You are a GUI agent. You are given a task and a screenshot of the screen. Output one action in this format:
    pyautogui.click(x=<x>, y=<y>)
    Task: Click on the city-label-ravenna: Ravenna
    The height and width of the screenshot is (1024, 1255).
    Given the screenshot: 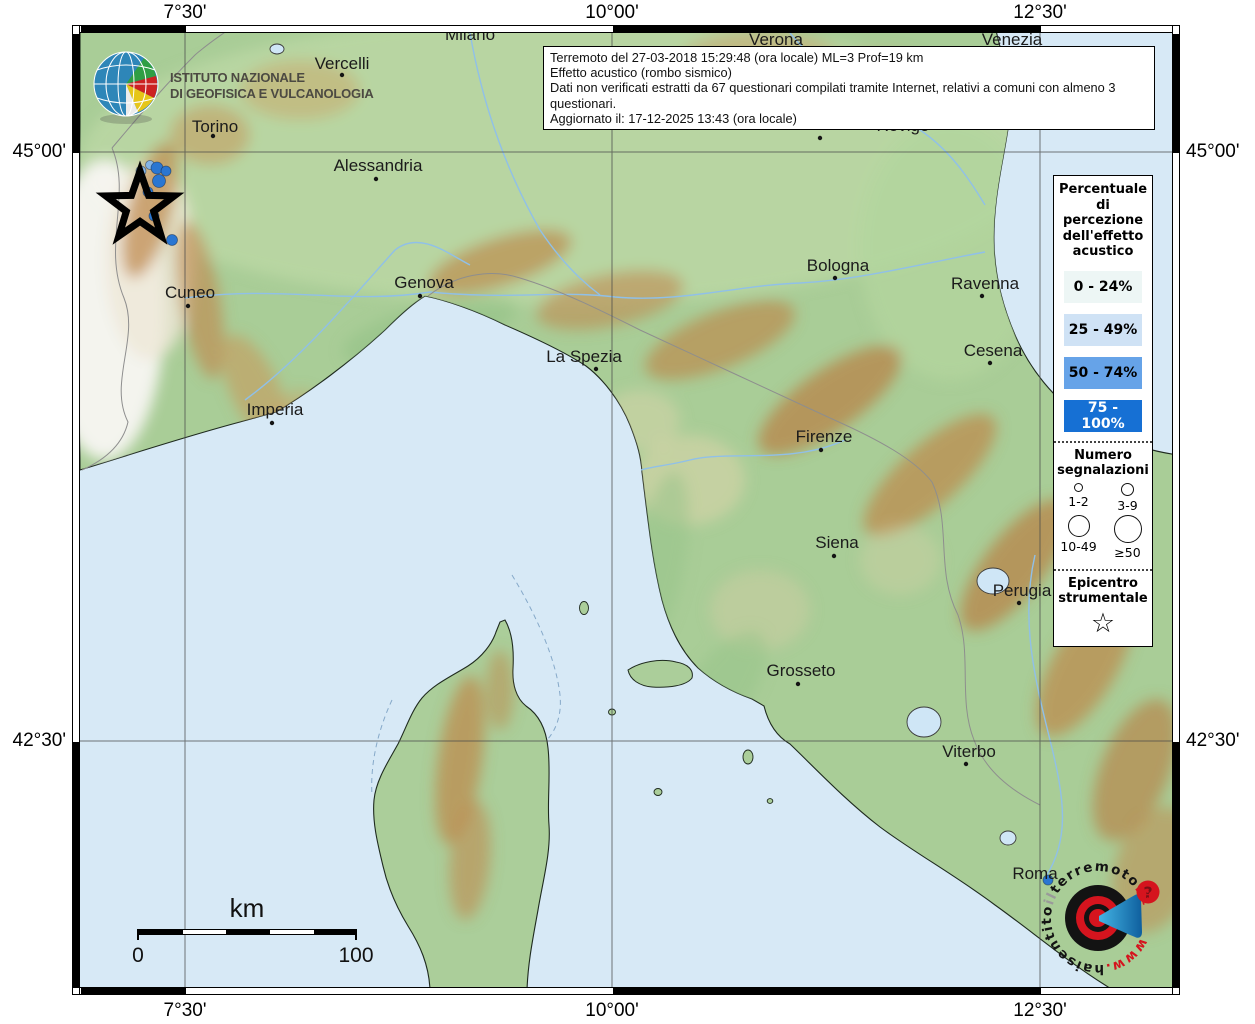 What is the action you would take?
    pyautogui.click(x=985, y=283)
    